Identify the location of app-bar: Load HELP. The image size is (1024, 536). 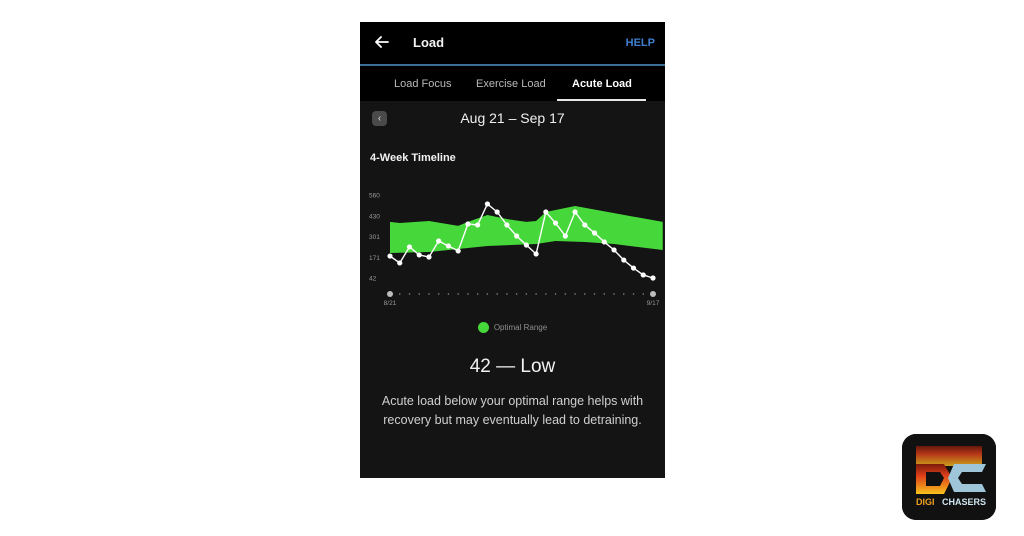
(512, 44).